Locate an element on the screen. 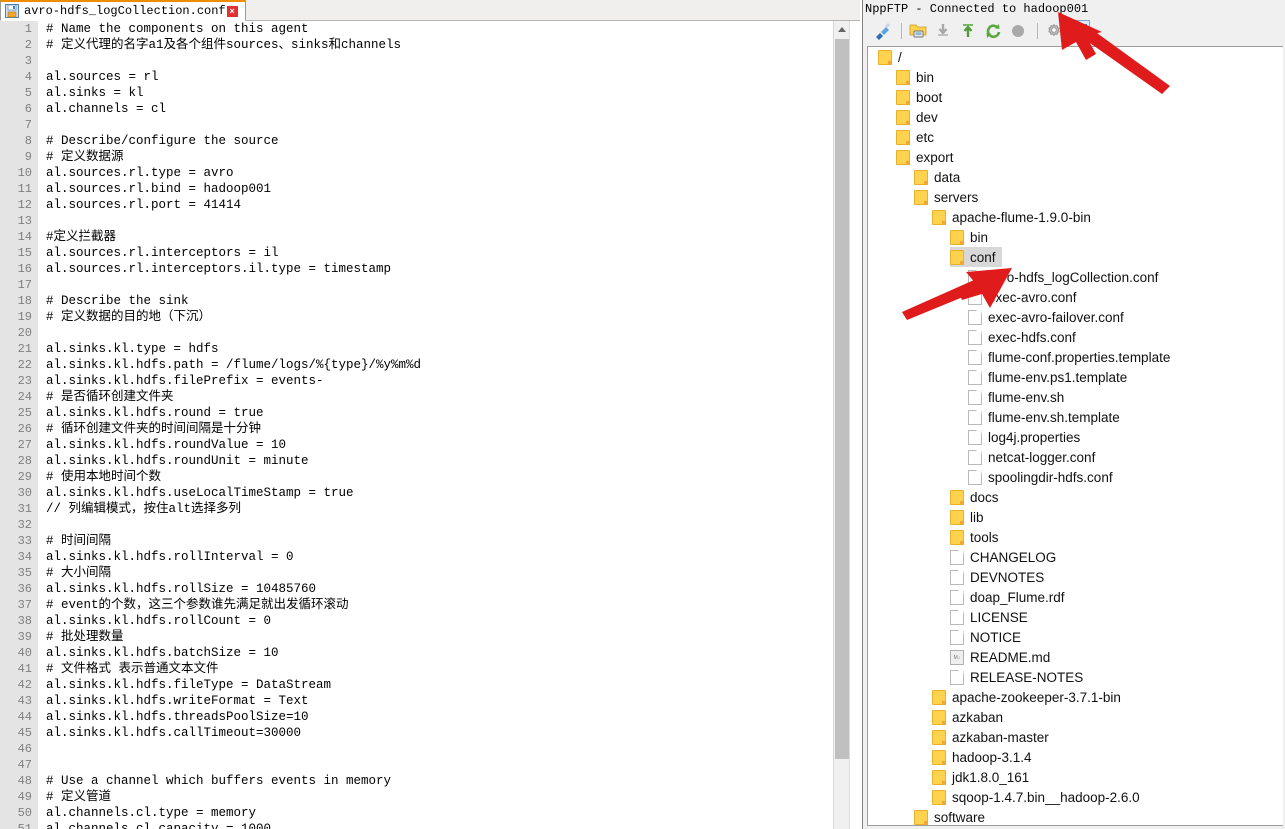 The image size is (1285, 829). code-line: 31 // 列编辑模式，按住alt选择多列 is located at coordinates (430, 509).